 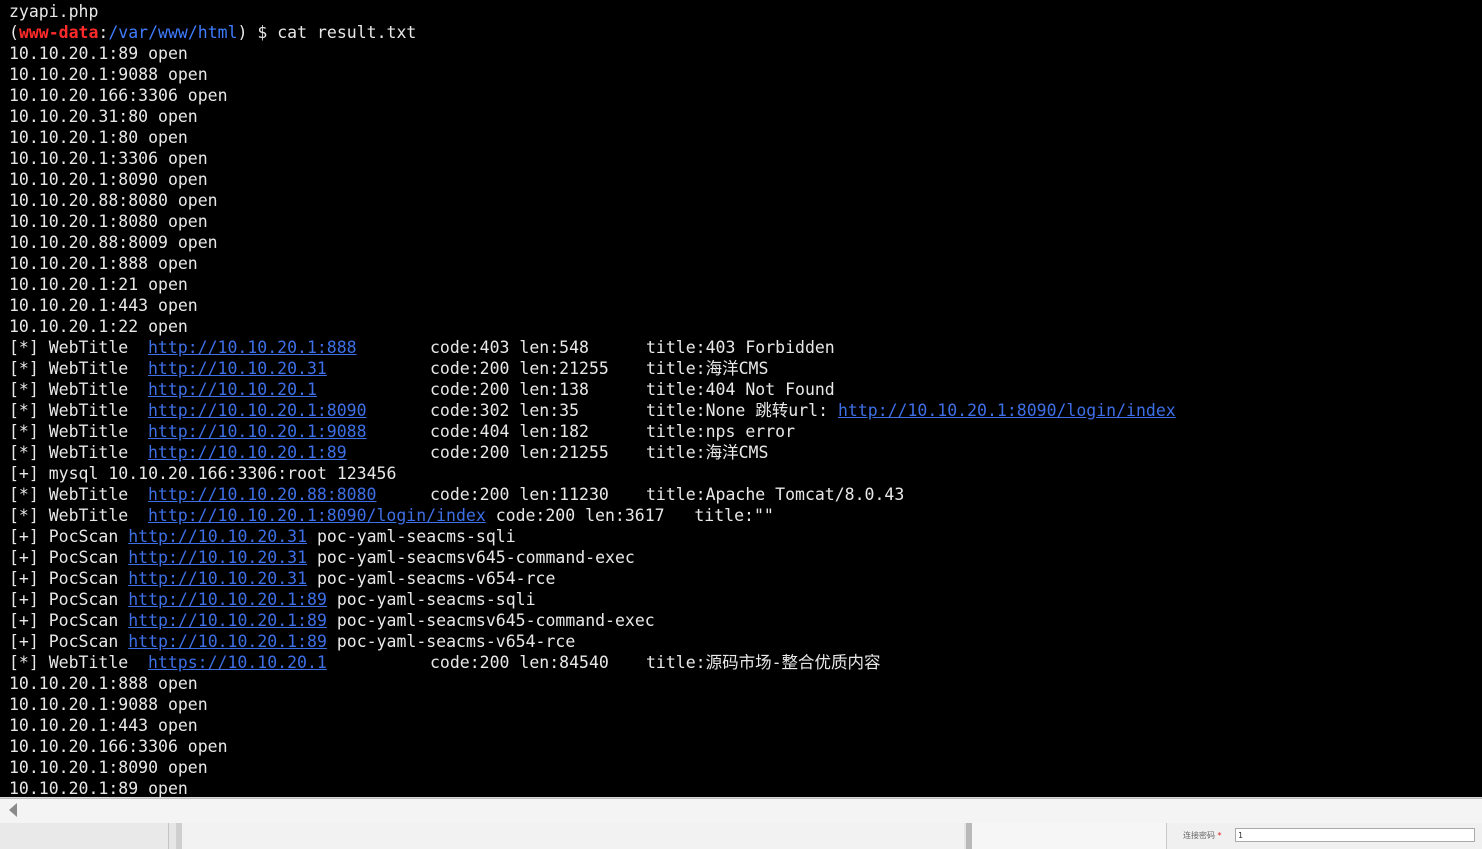 I want to click on url-link: http://10.10.20.1, so click(x=232, y=389).